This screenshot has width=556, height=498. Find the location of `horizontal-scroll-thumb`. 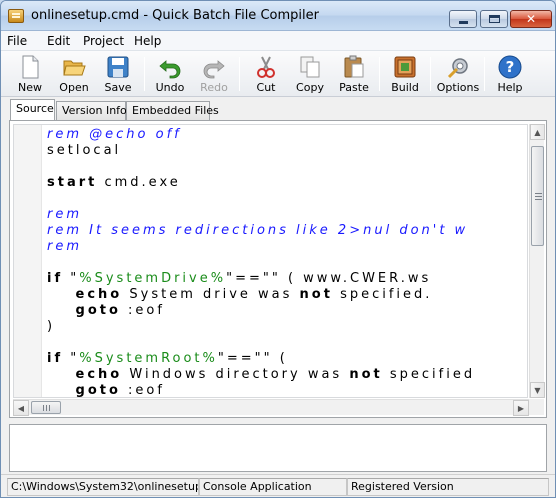

horizontal-scroll-thumb is located at coordinates (46, 407).